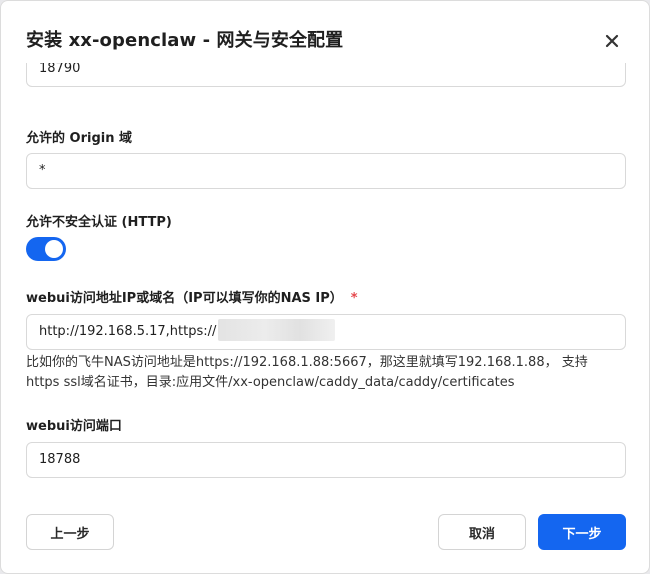  I want to click on webui-address-value: http://192.168.5.17,https://, so click(128, 331).